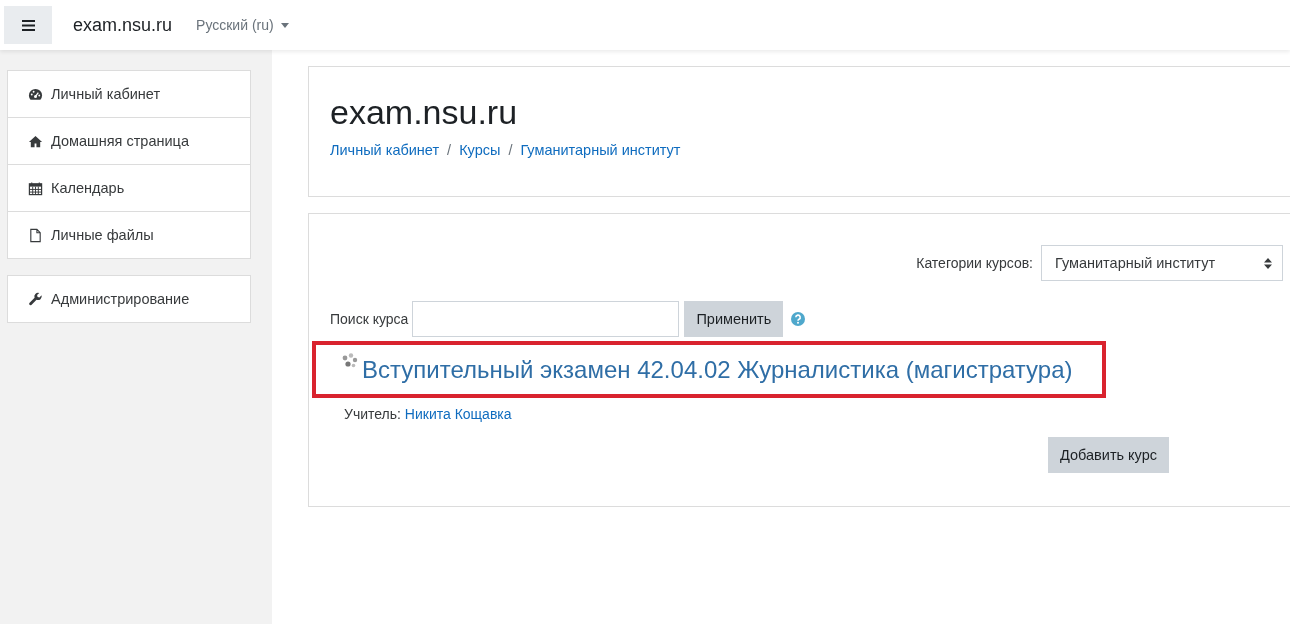  I want to click on course-link: Вступительный экзамен 42.04.02 Журналистика (магистратура), so click(717, 369).